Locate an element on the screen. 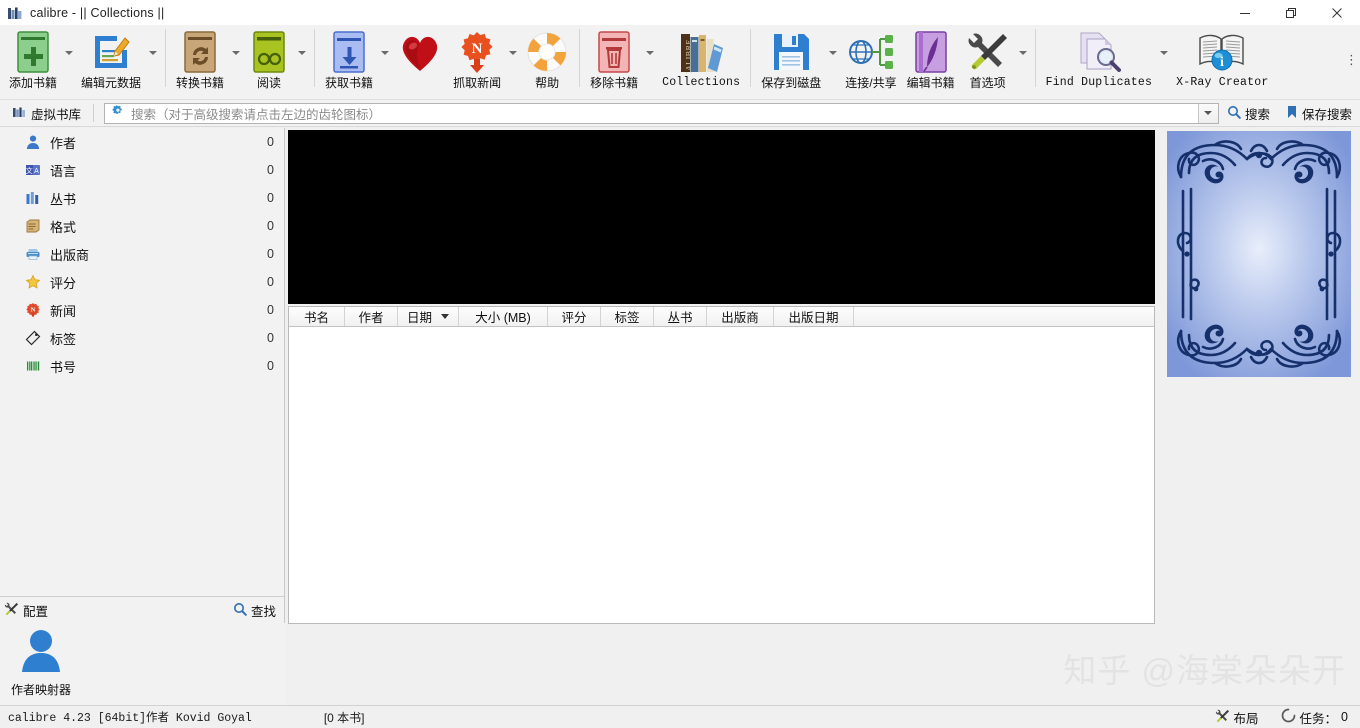  column-header-series: 丛书 is located at coordinates (680, 316).